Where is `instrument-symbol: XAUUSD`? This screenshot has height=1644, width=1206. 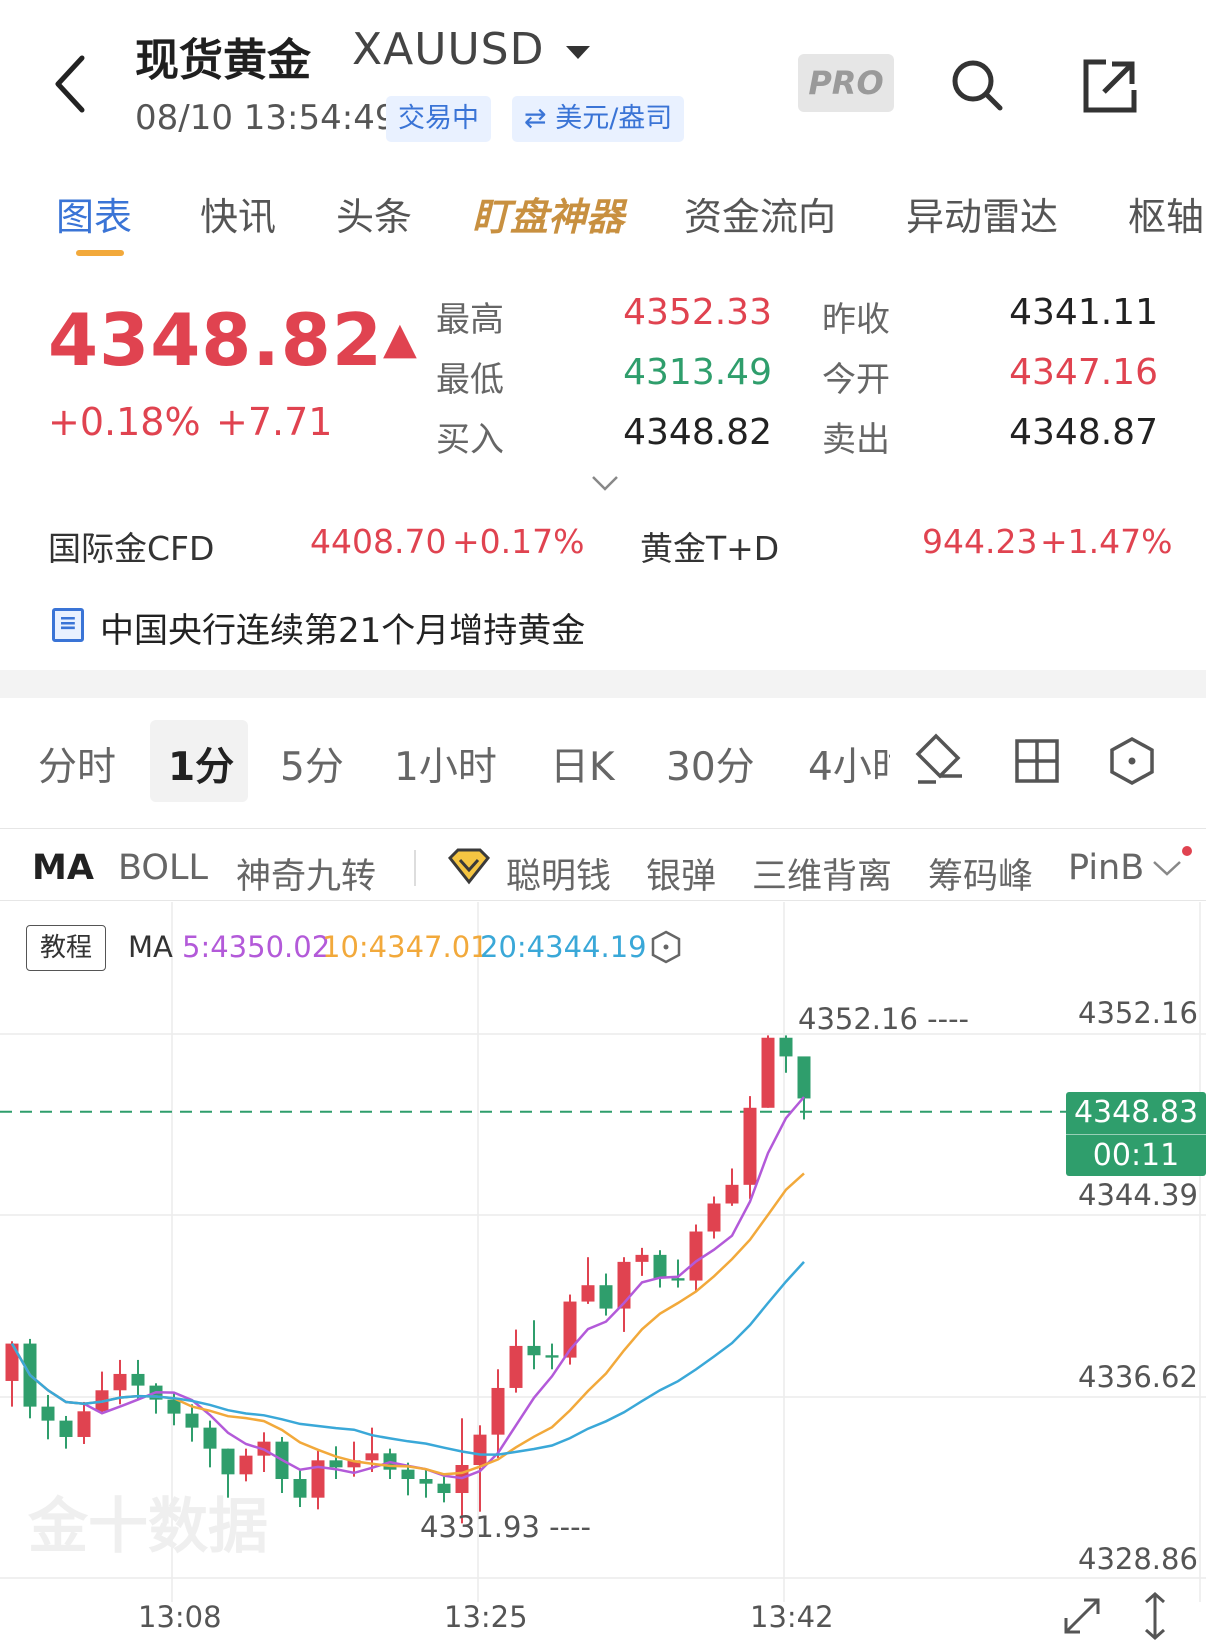 instrument-symbol: XAUUSD is located at coordinates (448, 49).